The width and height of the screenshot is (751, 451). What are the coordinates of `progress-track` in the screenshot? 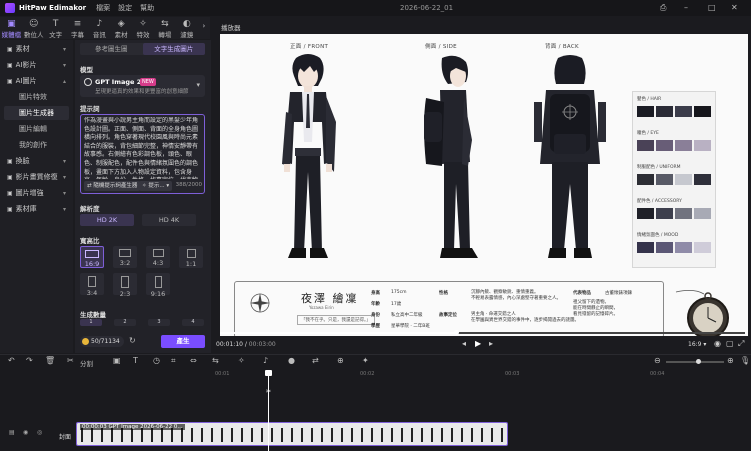 It's located at (482, 332).